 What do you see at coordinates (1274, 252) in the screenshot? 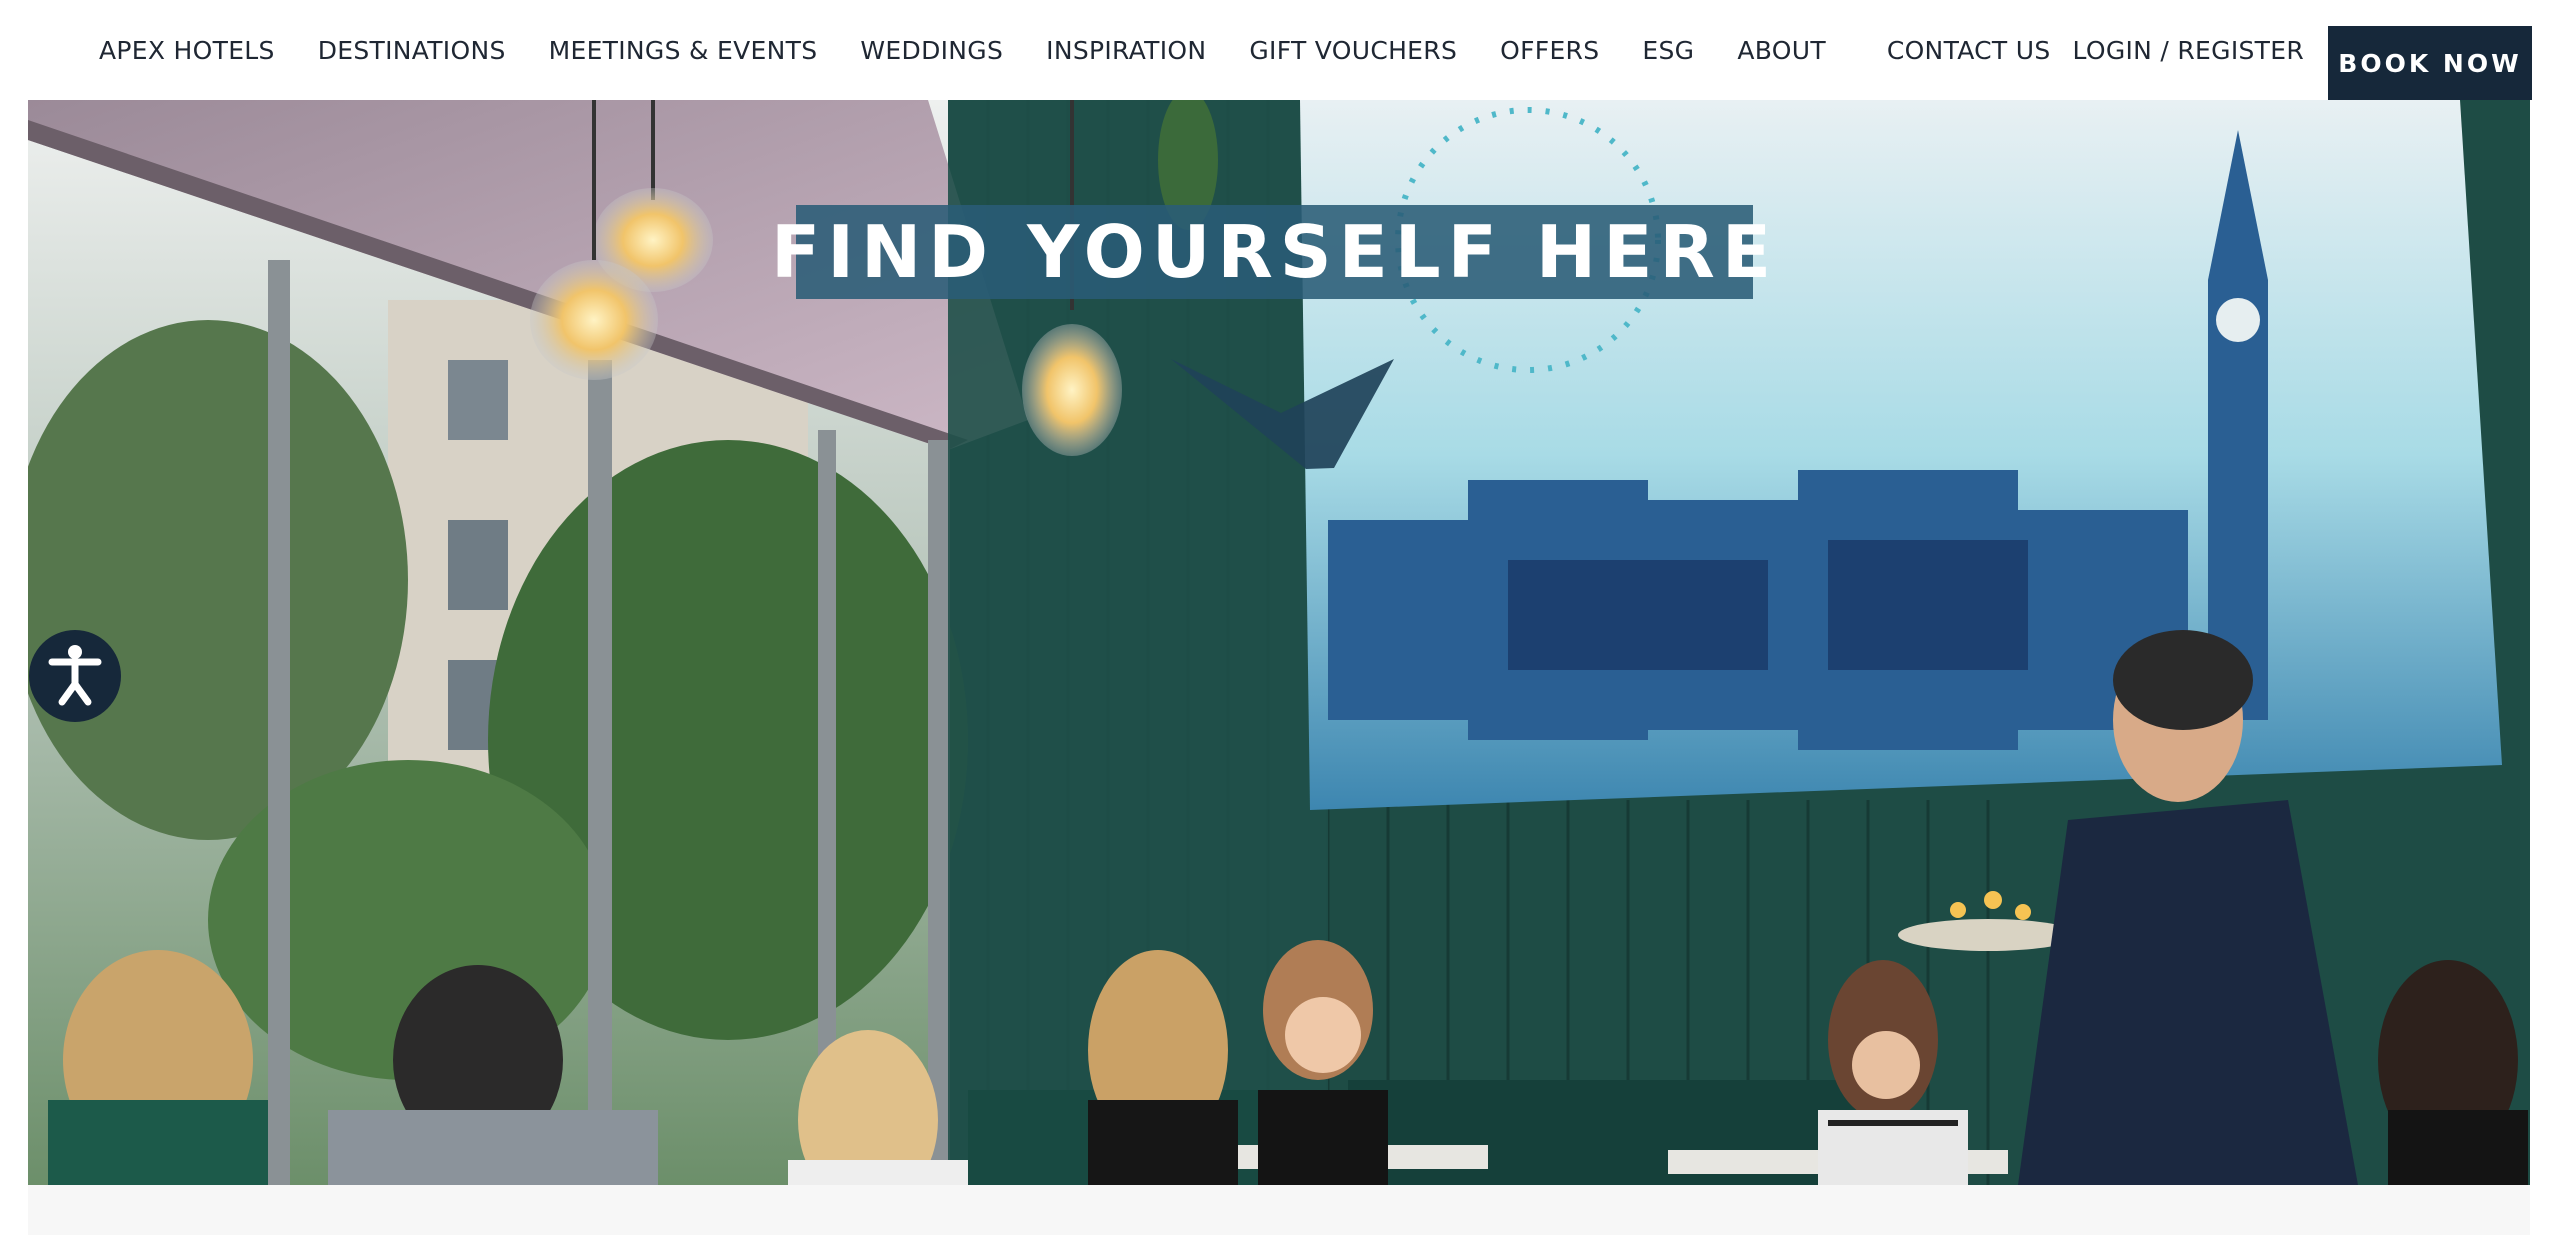
I see `hero-title: FIND YOURSELF HERE` at bounding box center [1274, 252].